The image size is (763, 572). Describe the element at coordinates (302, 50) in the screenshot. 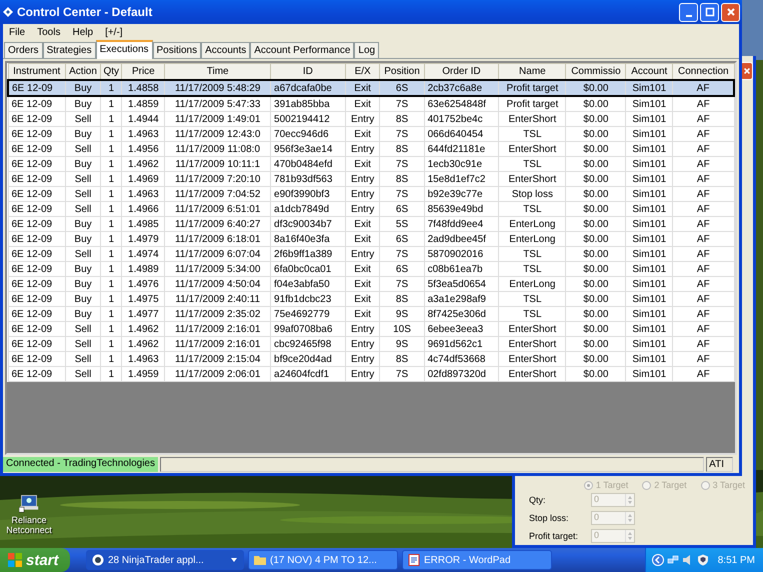

I see `tab: Account Performance` at that location.